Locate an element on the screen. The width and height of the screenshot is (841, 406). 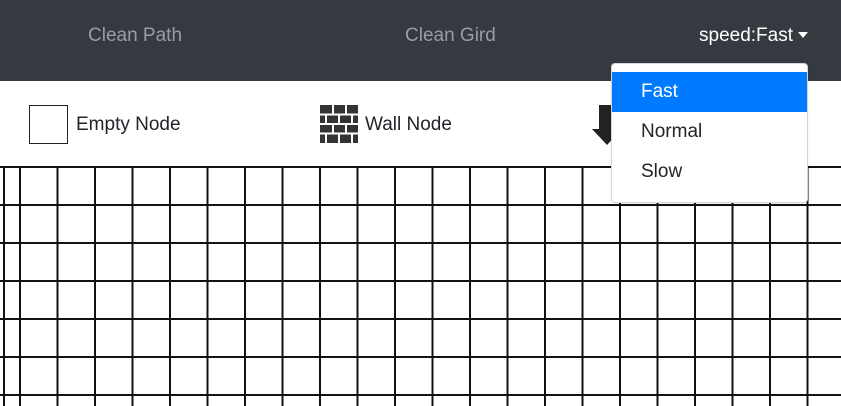
clean-path-button: Clean Path is located at coordinates (135, 36).